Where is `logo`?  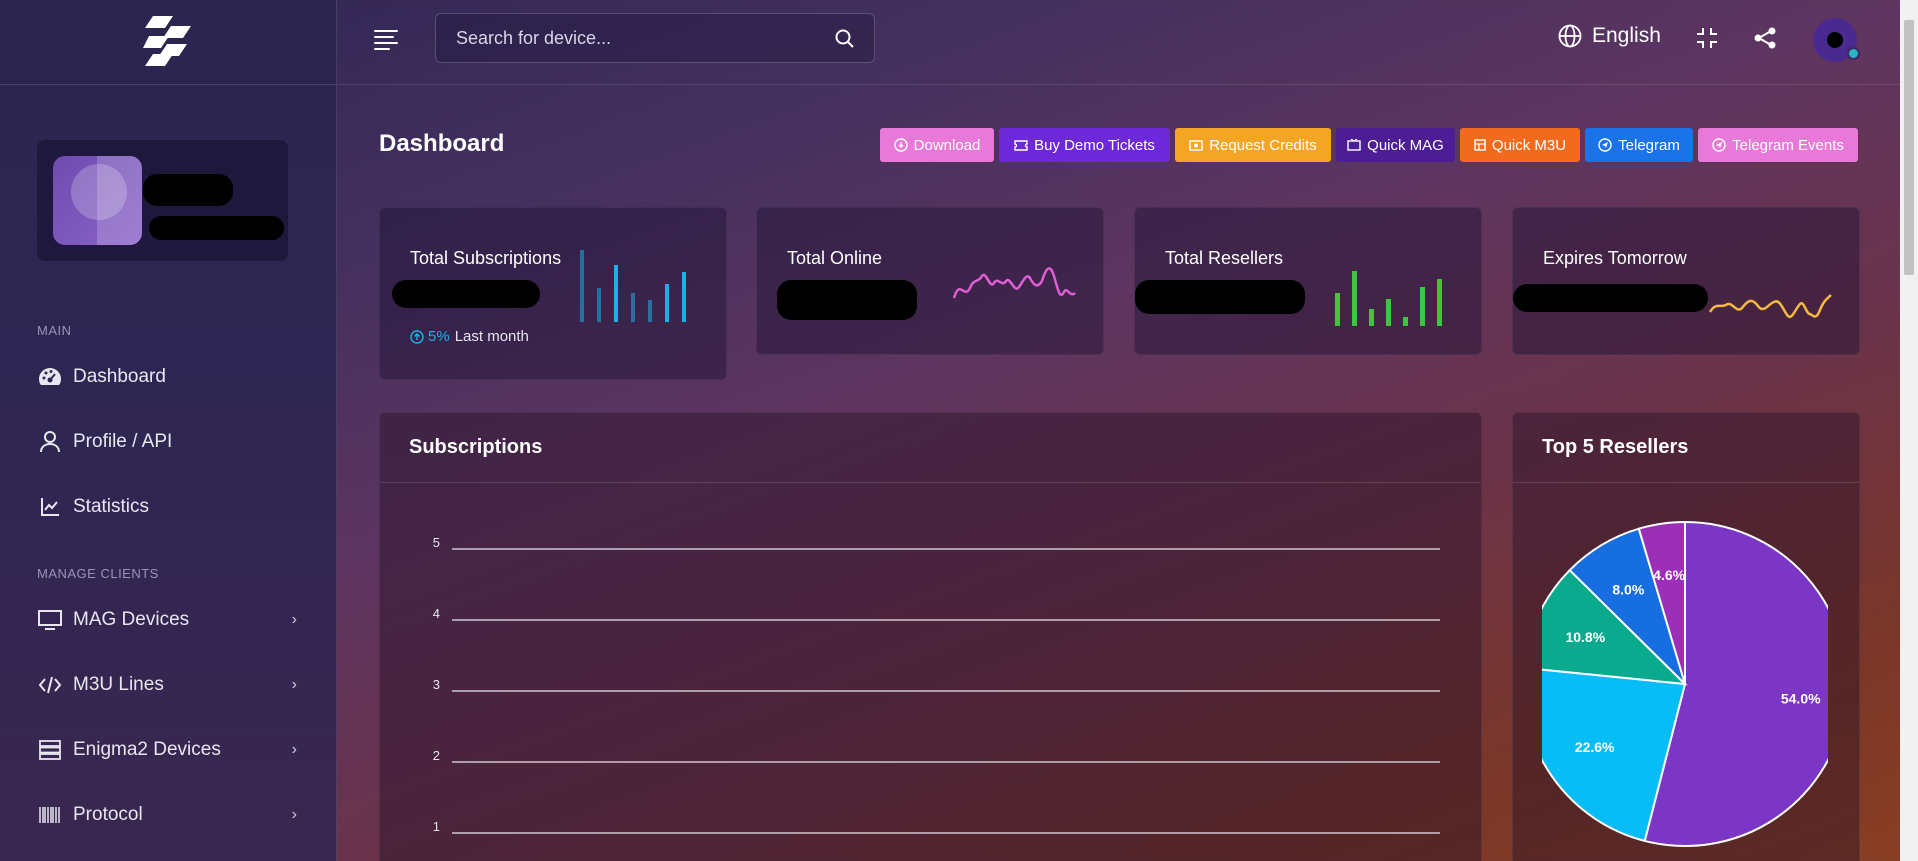 logo is located at coordinates (168, 42).